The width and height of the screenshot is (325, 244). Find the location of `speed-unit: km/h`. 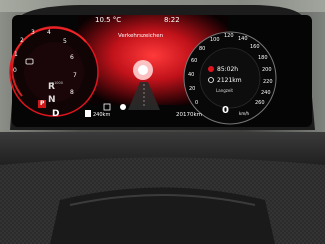

speed-unit: km/h is located at coordinates (244, 113).